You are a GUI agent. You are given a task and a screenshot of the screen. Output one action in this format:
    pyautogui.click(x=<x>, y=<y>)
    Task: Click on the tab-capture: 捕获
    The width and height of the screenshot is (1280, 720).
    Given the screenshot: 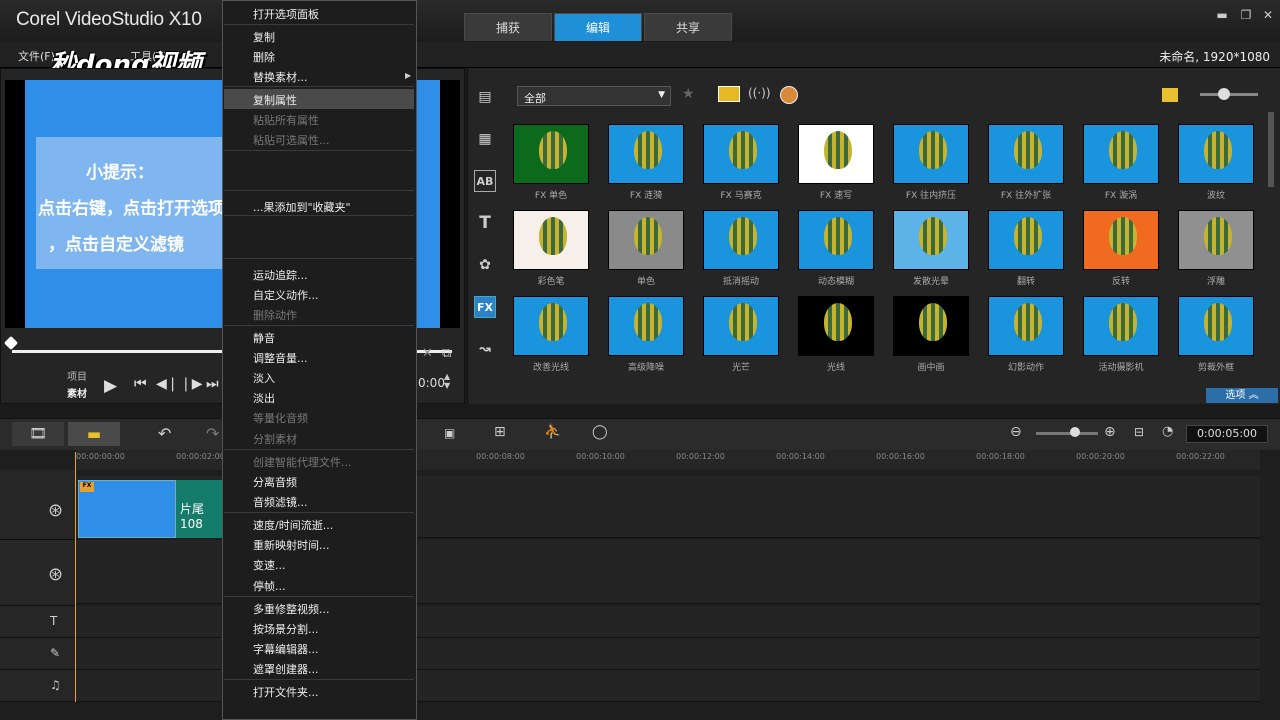 What is the action you would take?
    pyautogui.click(x=508, y=27)
    